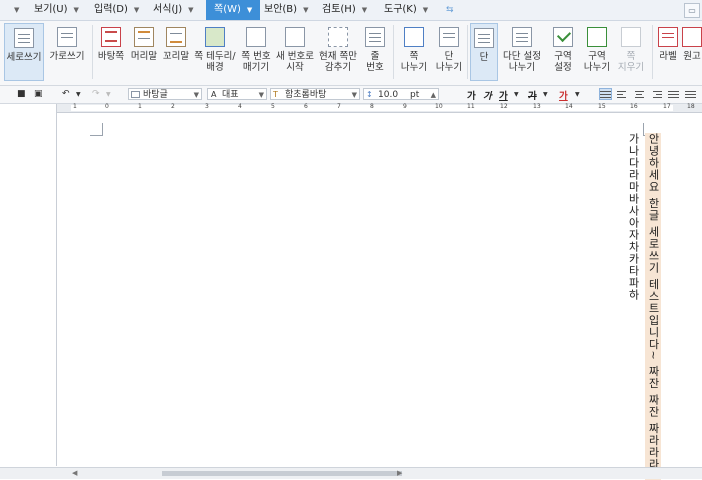 The width and height of the screenshot is (702, 480). I want to click on menu-page: 쪽(W) ▼, so click(233, 10).